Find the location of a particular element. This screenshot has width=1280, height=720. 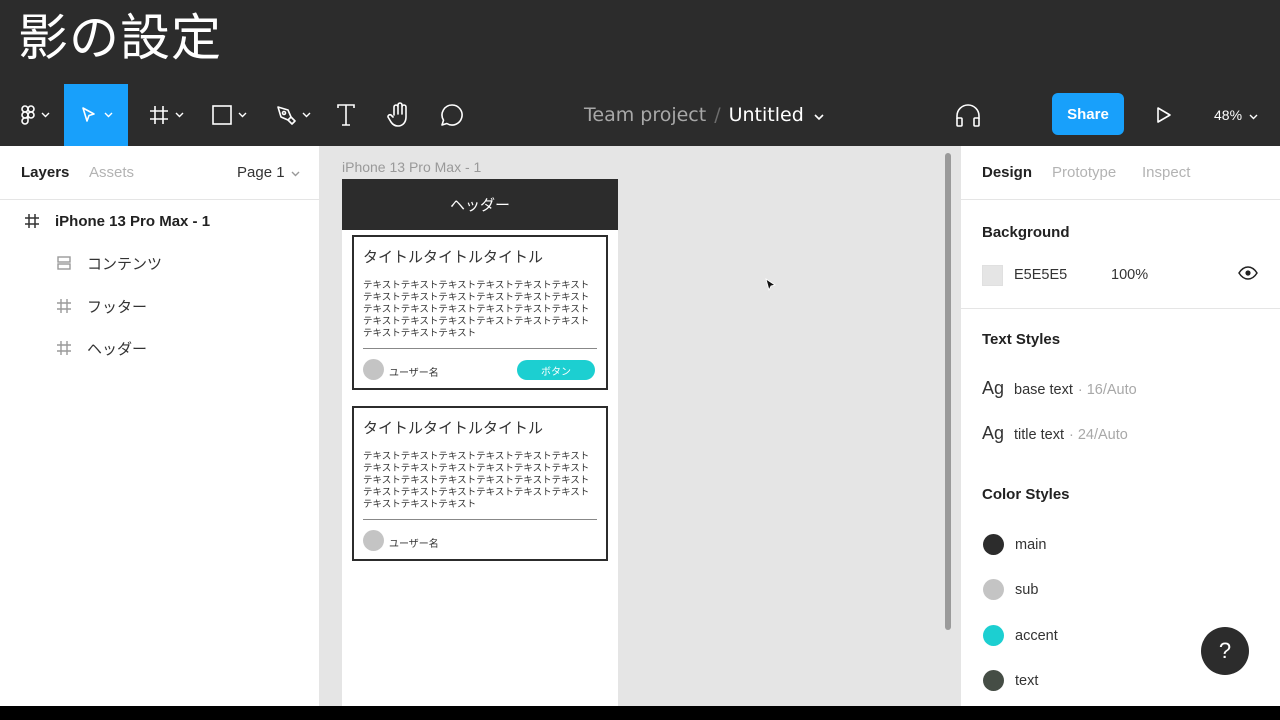

audio-call-button is located at coordinates (968, 115).